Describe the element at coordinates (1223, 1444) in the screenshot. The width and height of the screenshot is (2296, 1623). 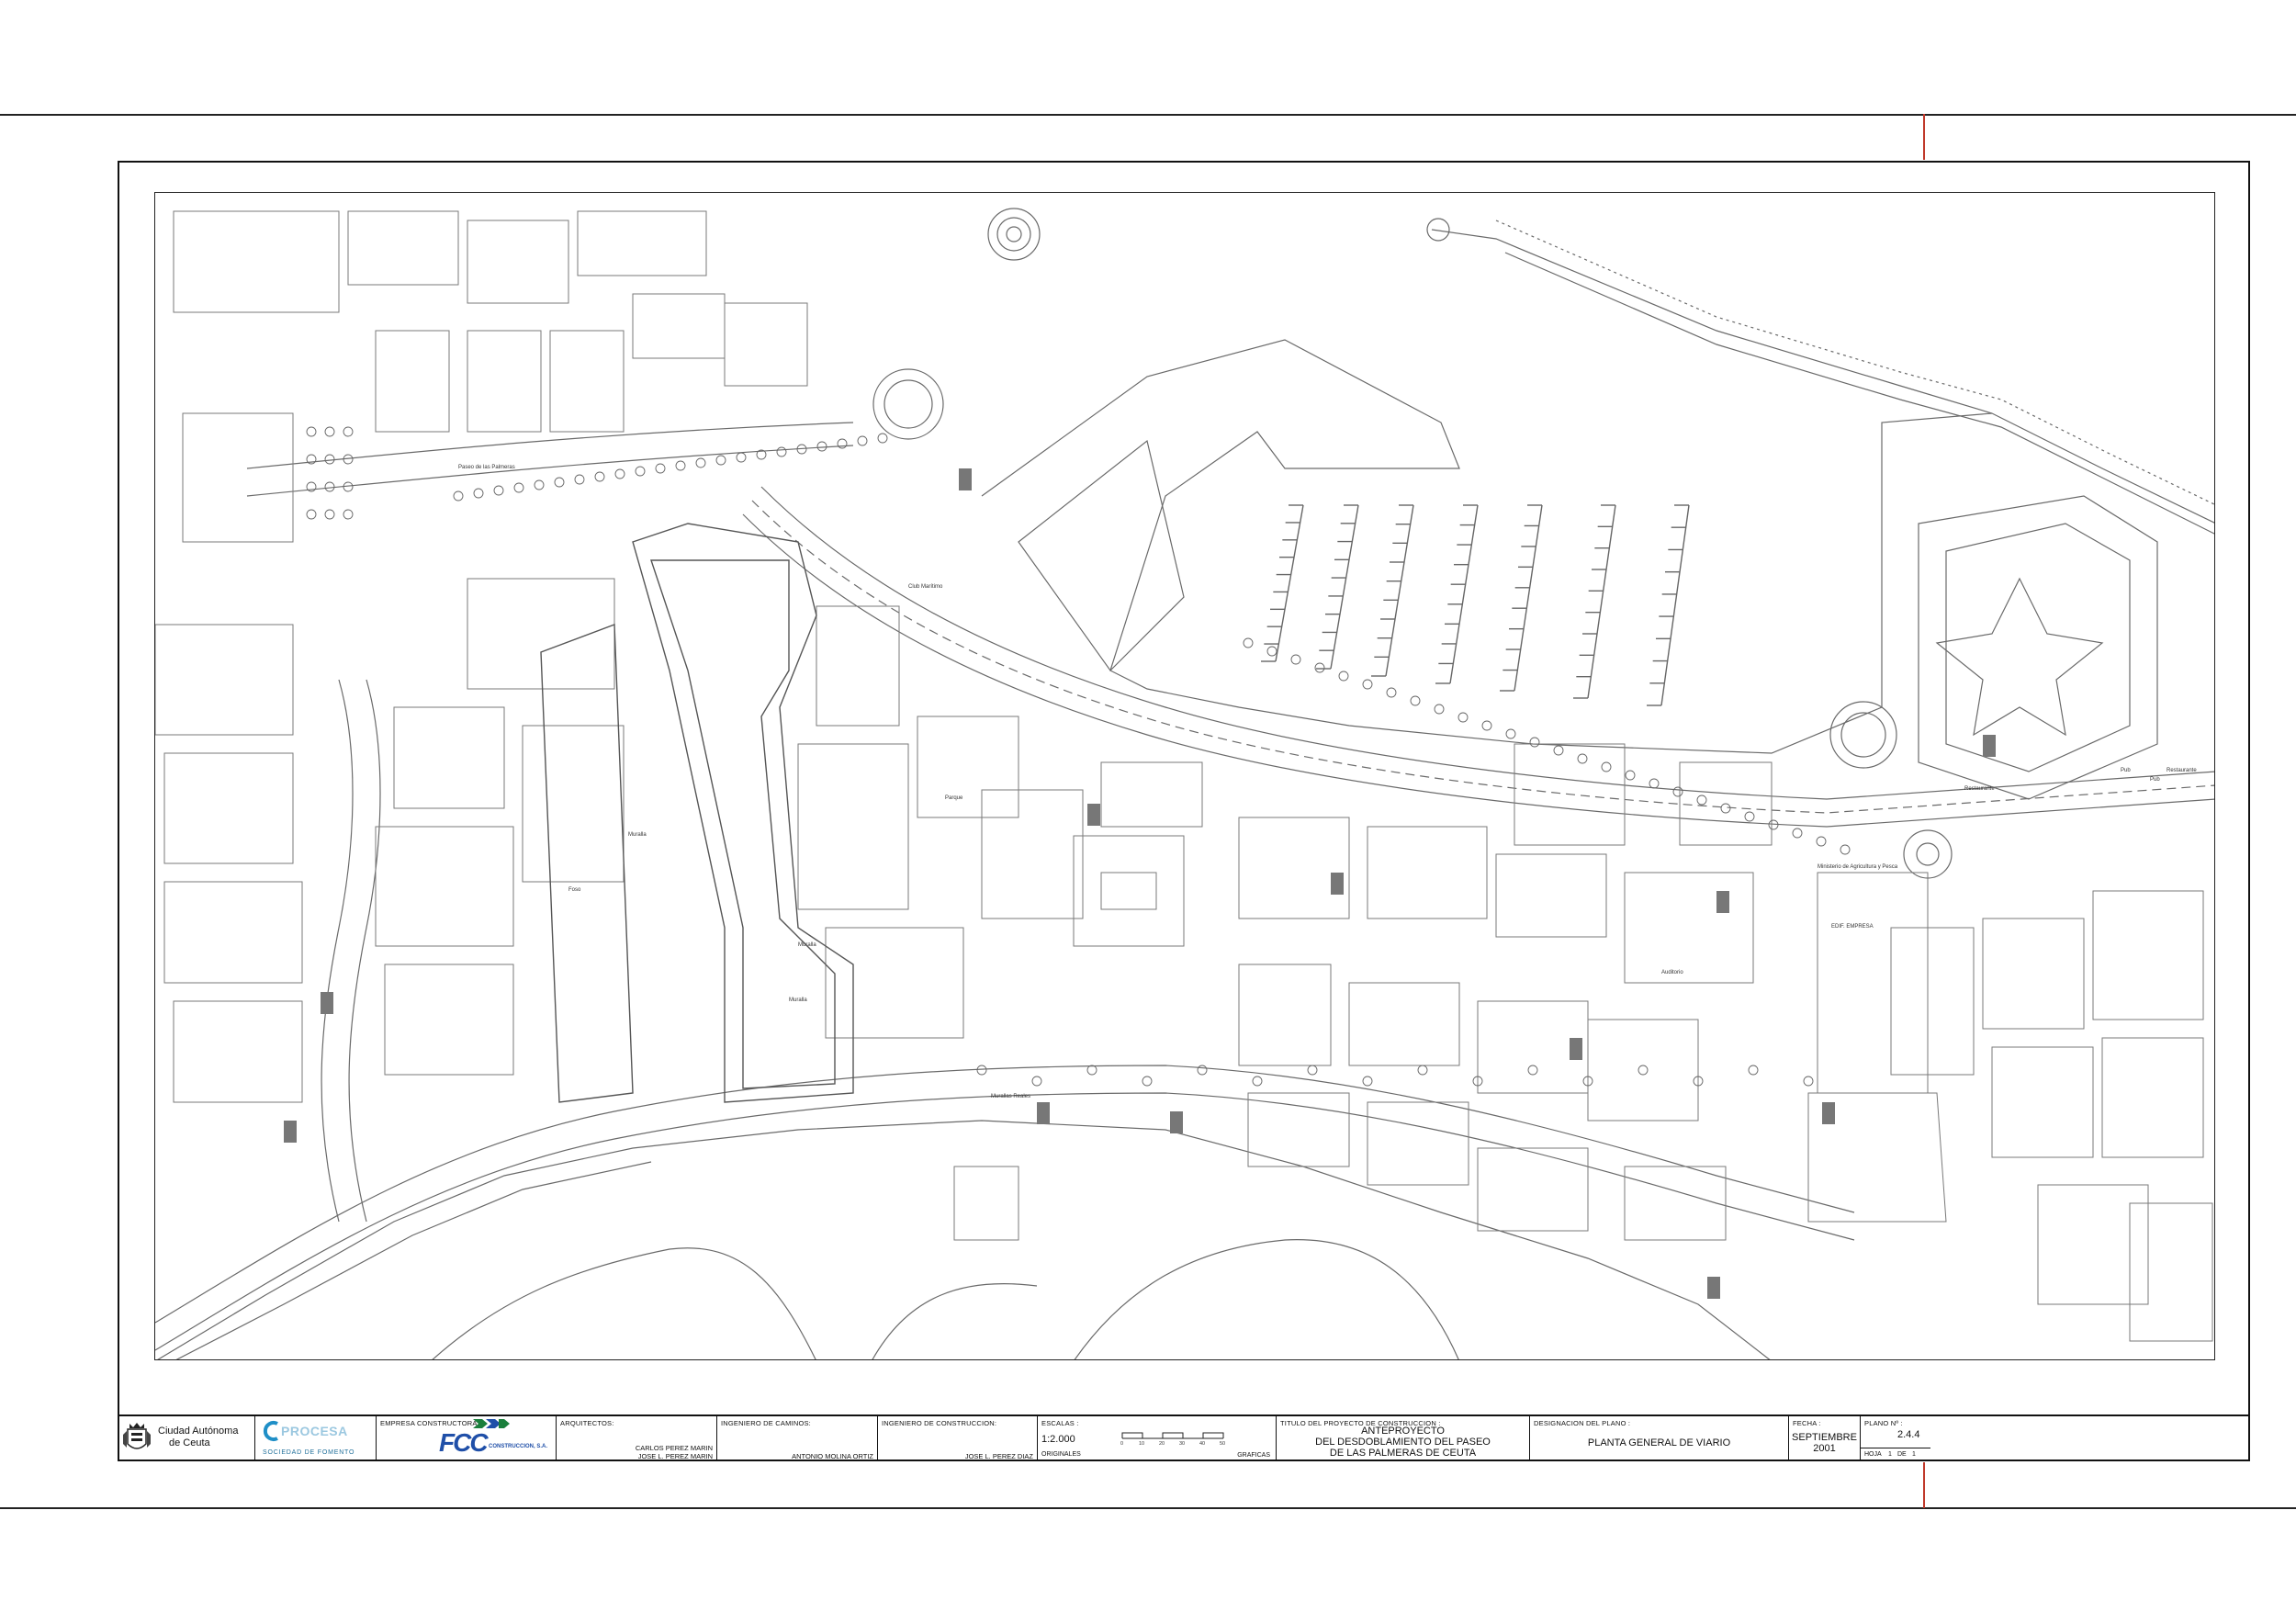
I see `scale-tick-50: 50` at that location.